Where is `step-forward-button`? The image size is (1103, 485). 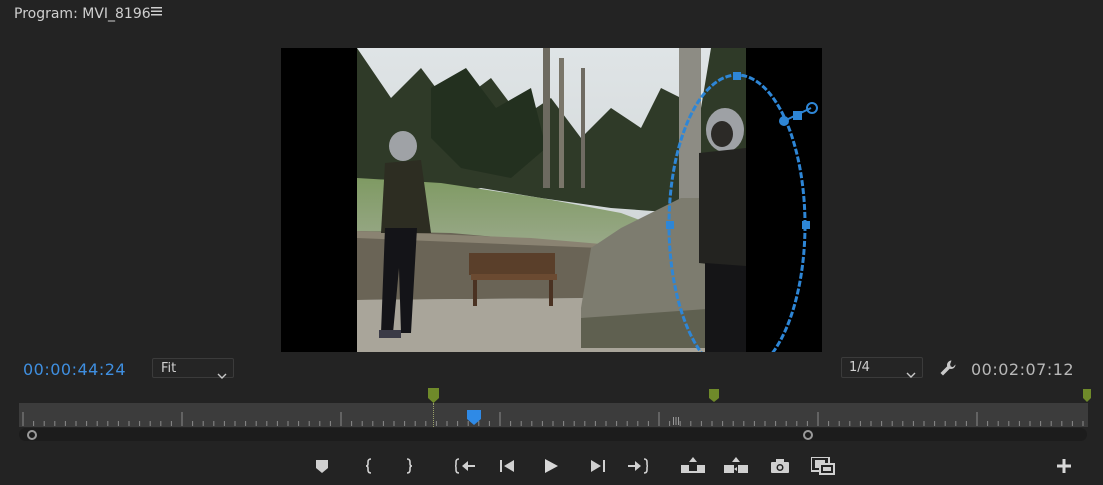 step-forward-button is located at coordinates (597, 466).